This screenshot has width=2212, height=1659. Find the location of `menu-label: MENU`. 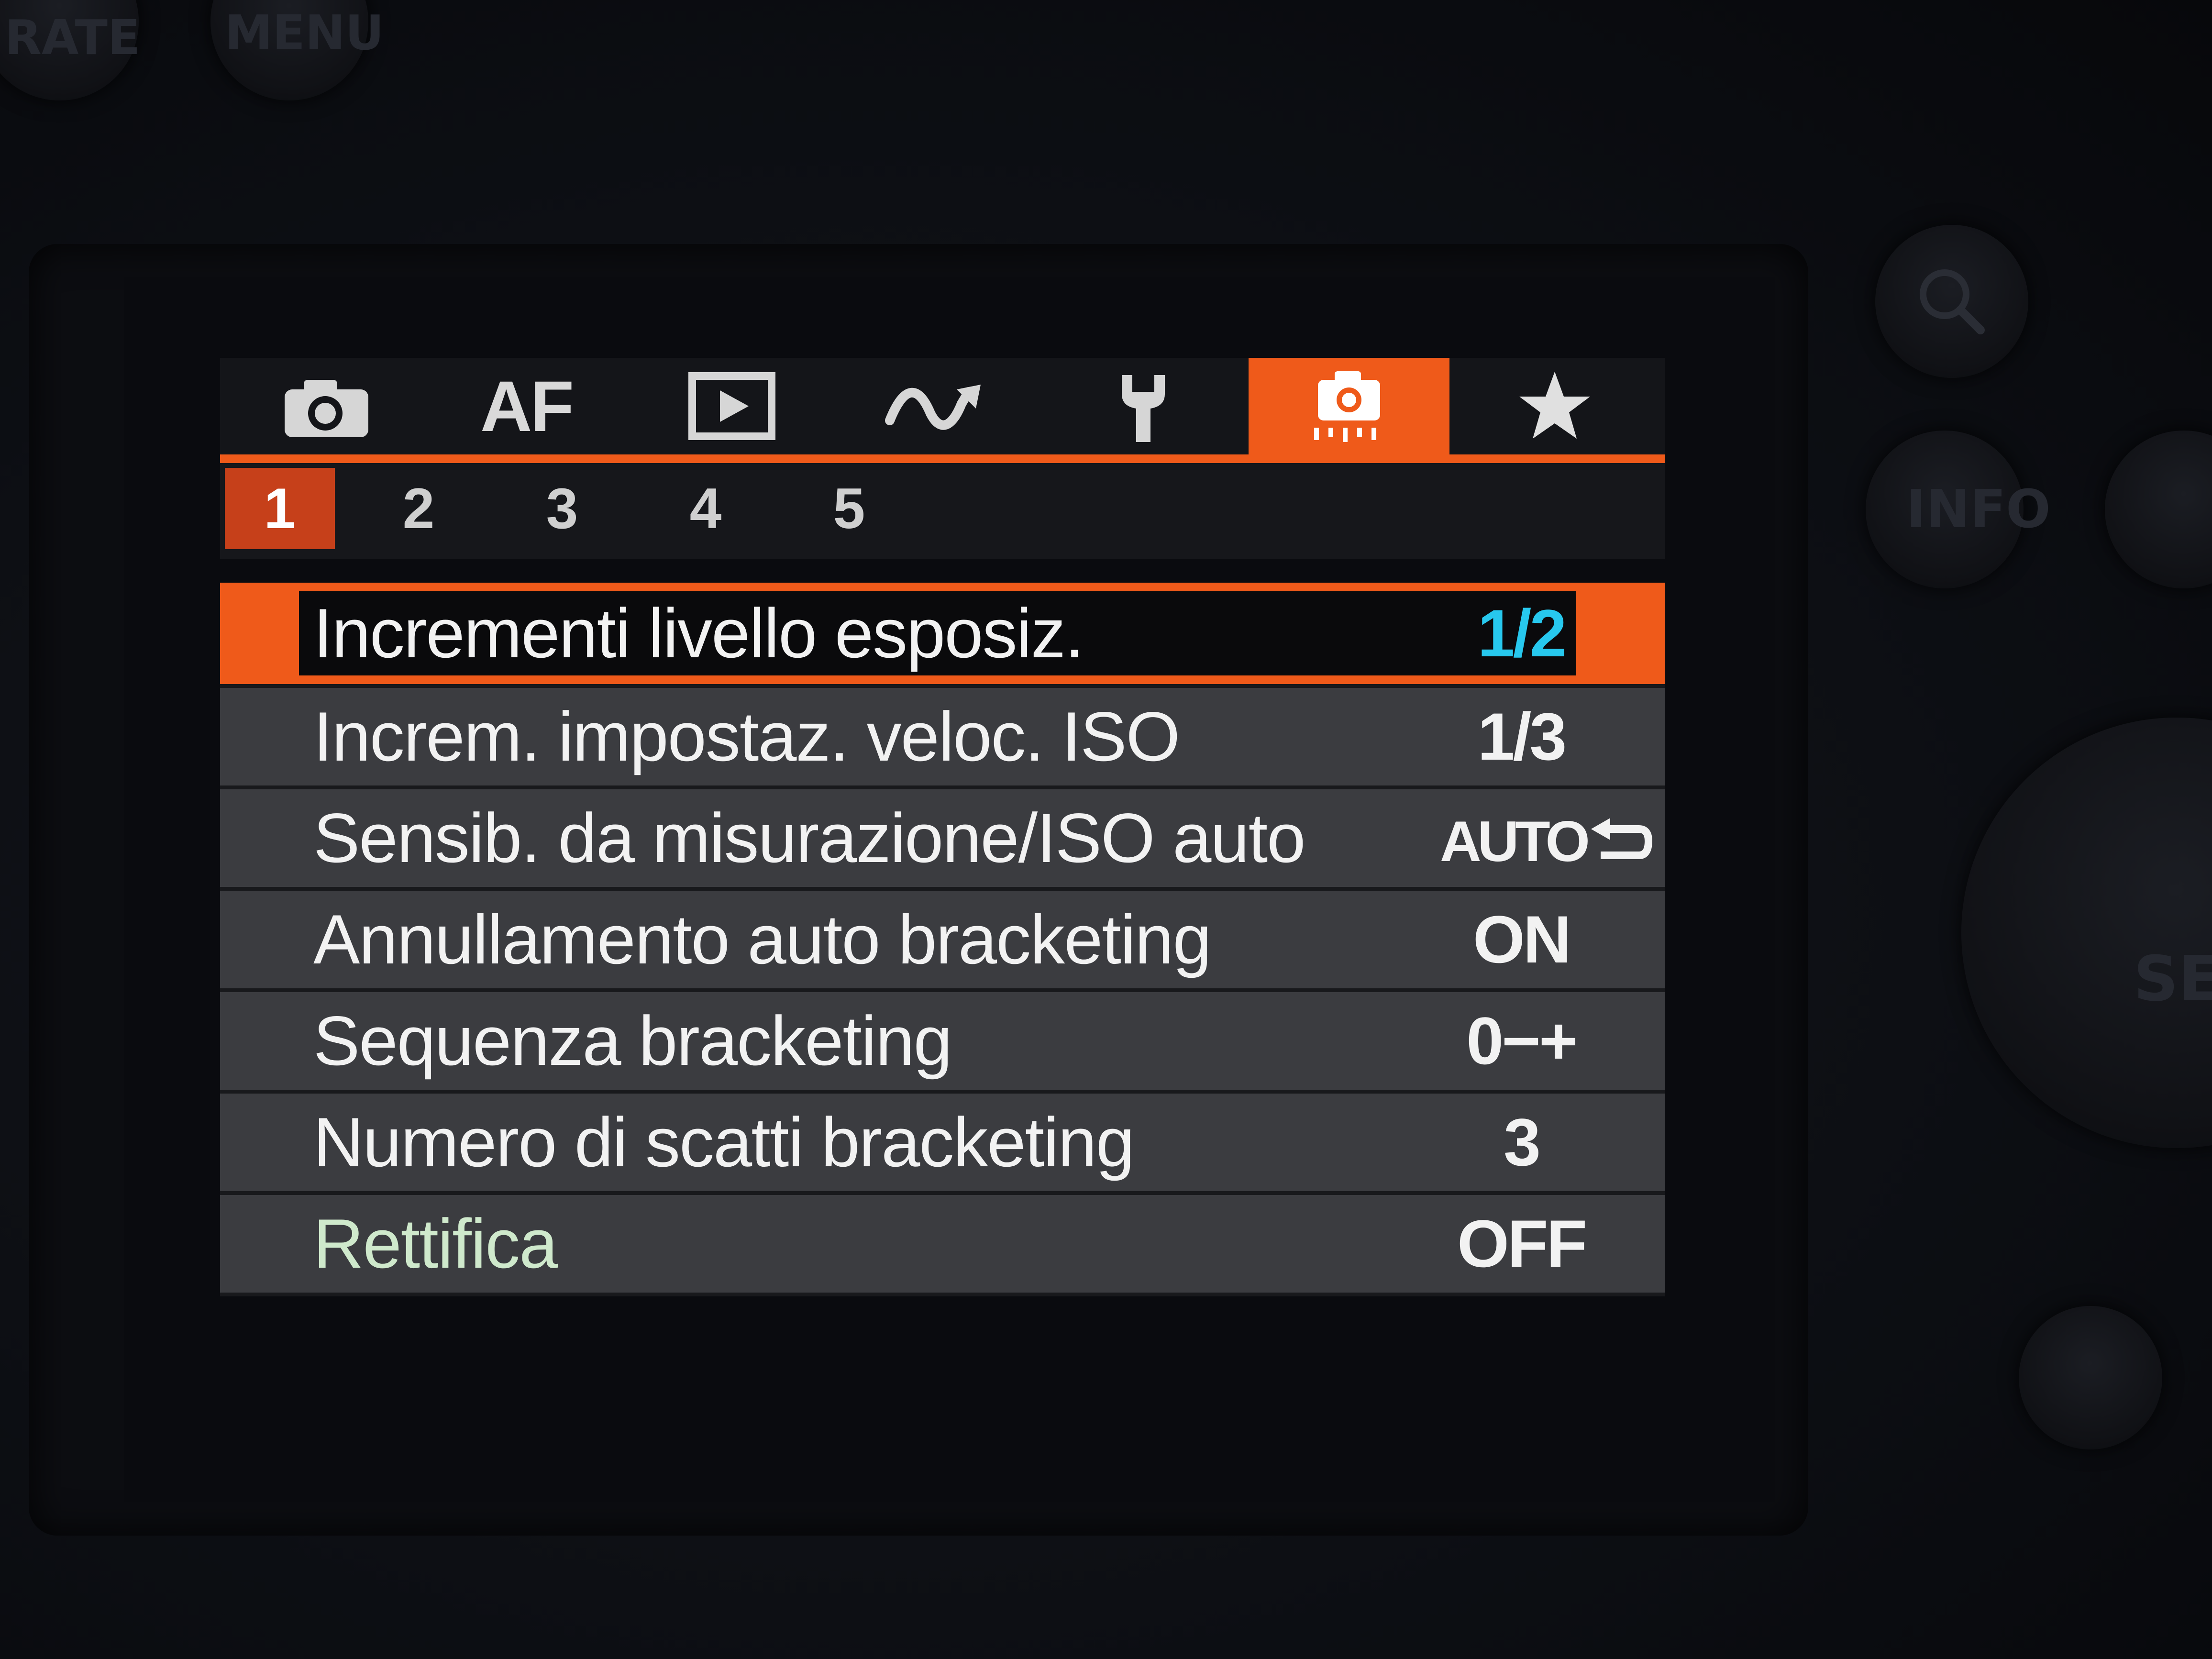

menu-label: MENU is located at coordinates (304, 33).